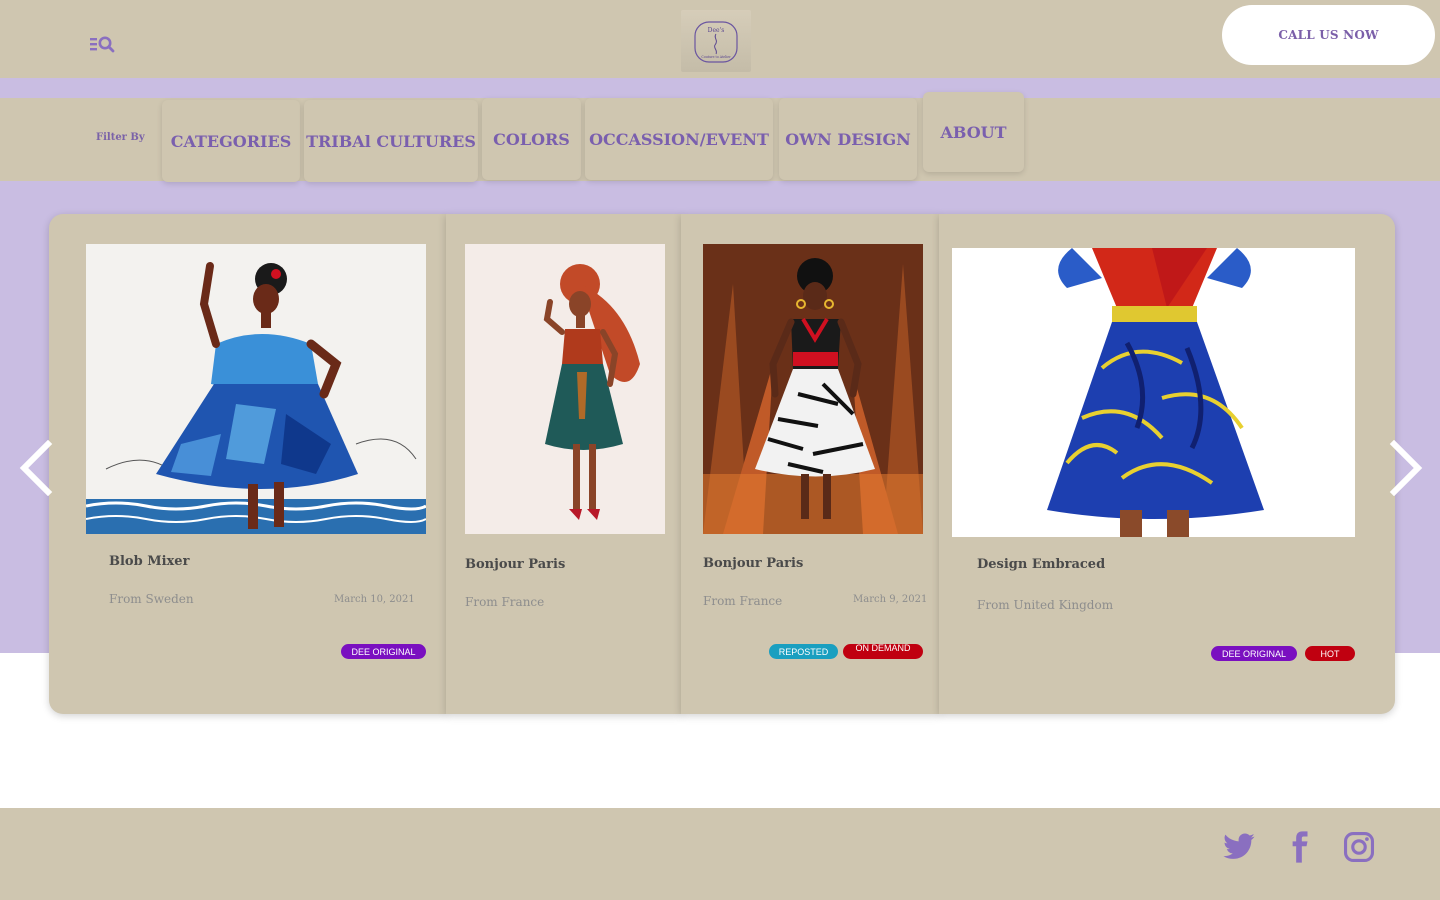  What do you see at coordinates (103, 45) in the screenshot?
I see `menu-search-icon` at bounding box center [103, 45].